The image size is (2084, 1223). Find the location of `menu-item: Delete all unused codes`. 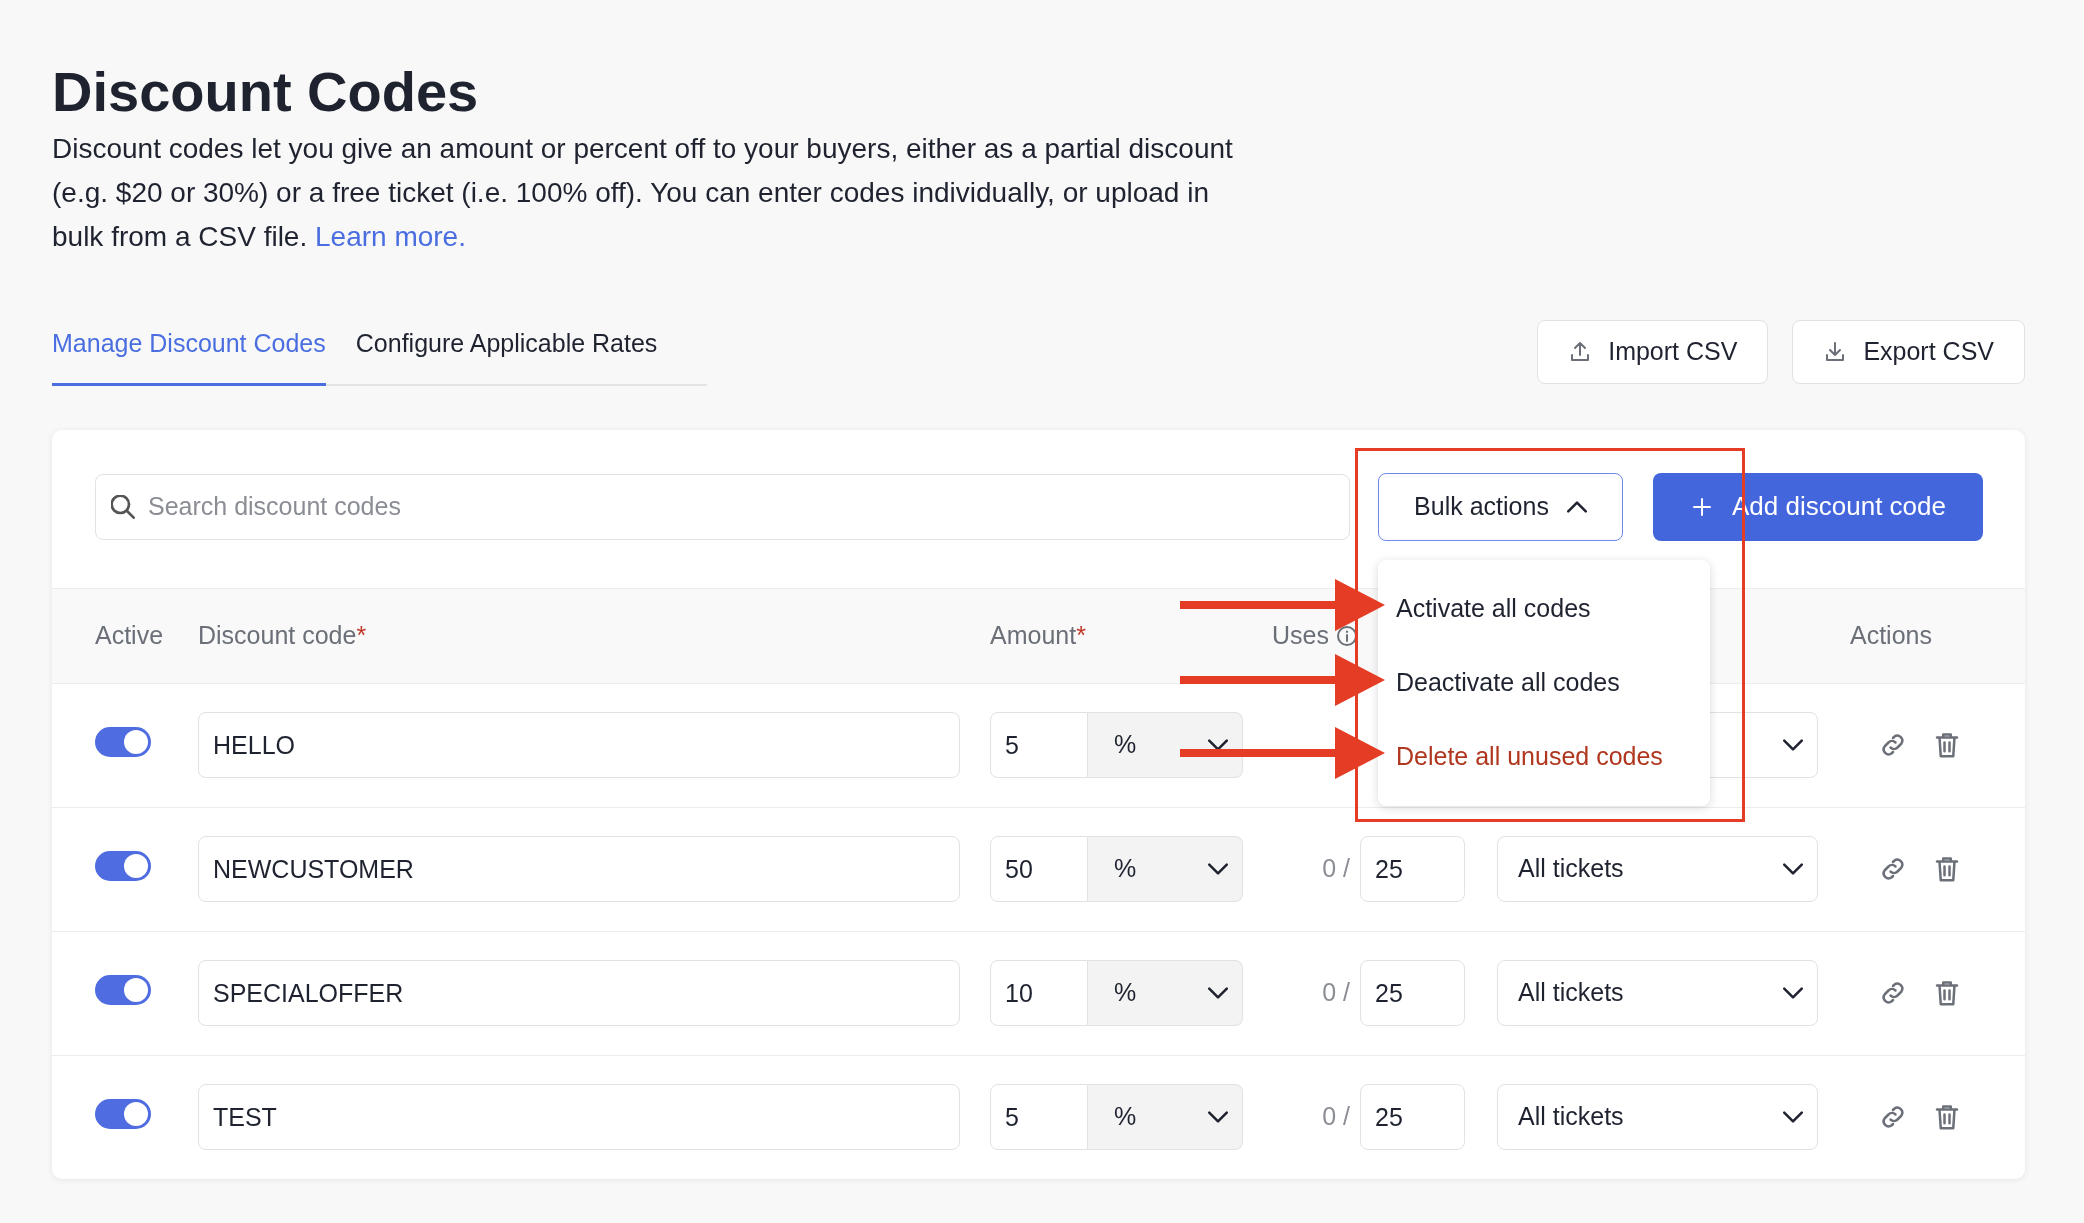

menu-item: Delete all unused codes is located at coordinates (1544, 756).